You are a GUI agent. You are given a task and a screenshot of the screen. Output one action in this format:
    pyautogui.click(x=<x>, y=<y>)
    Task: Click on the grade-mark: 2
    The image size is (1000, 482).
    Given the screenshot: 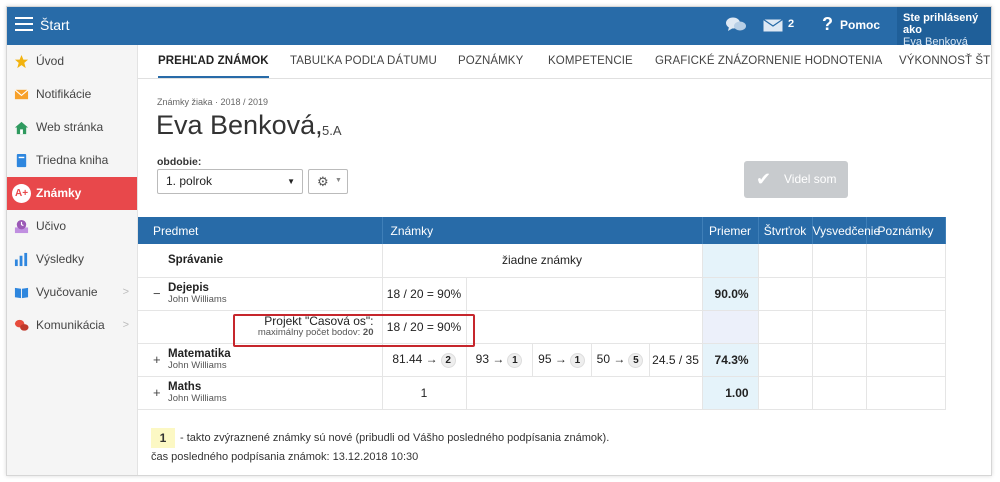 What is the action you would take?
    pyautogui.click(x=448, y=360)
    